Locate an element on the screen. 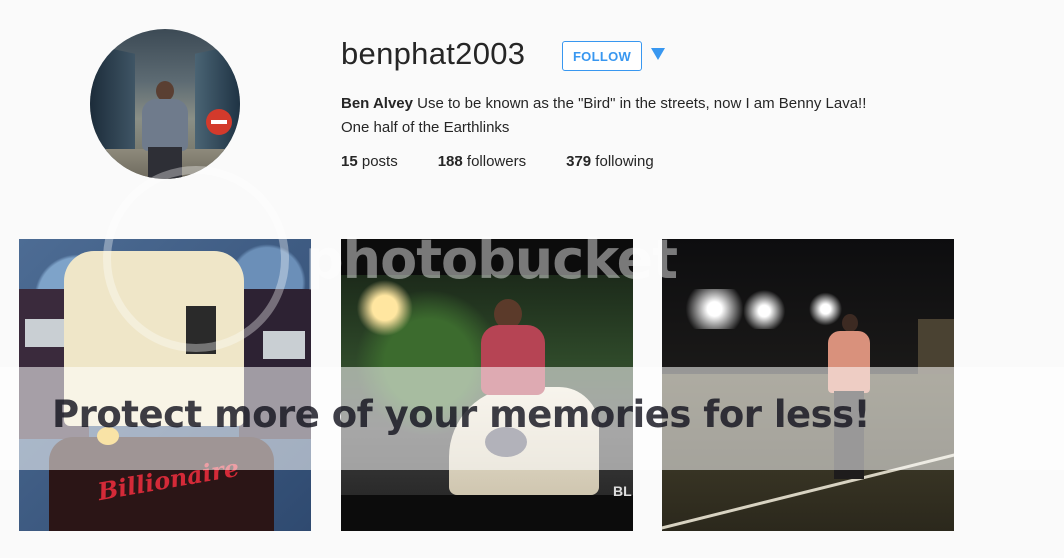 The height and width of the screenshot is (558, 1064). photo1-shirt-text: Billionaire is located at coordinates (168, 479).